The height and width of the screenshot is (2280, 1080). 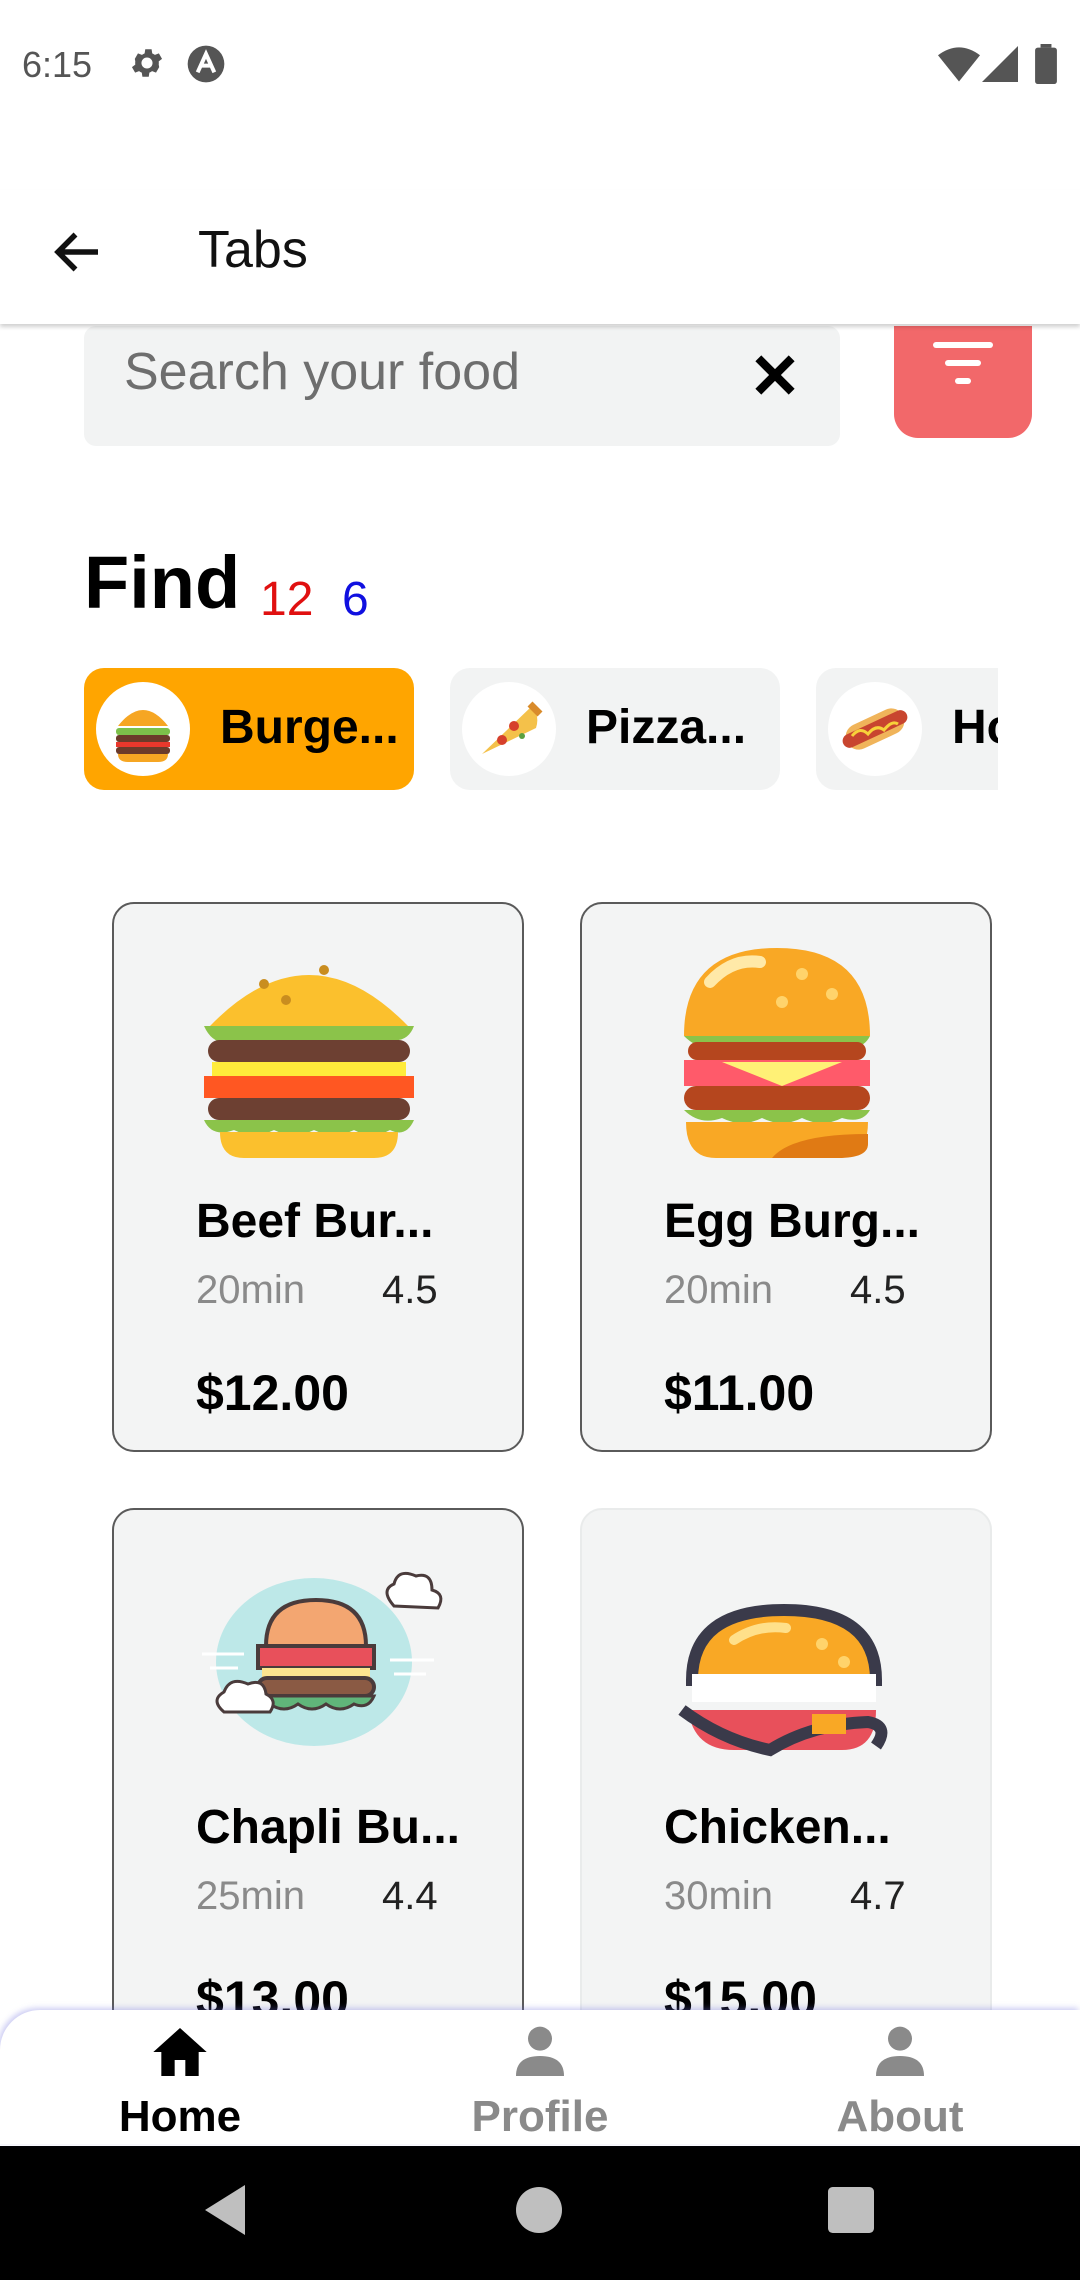 I want to click on home-circle-icon, so click(x=539, y=2212).